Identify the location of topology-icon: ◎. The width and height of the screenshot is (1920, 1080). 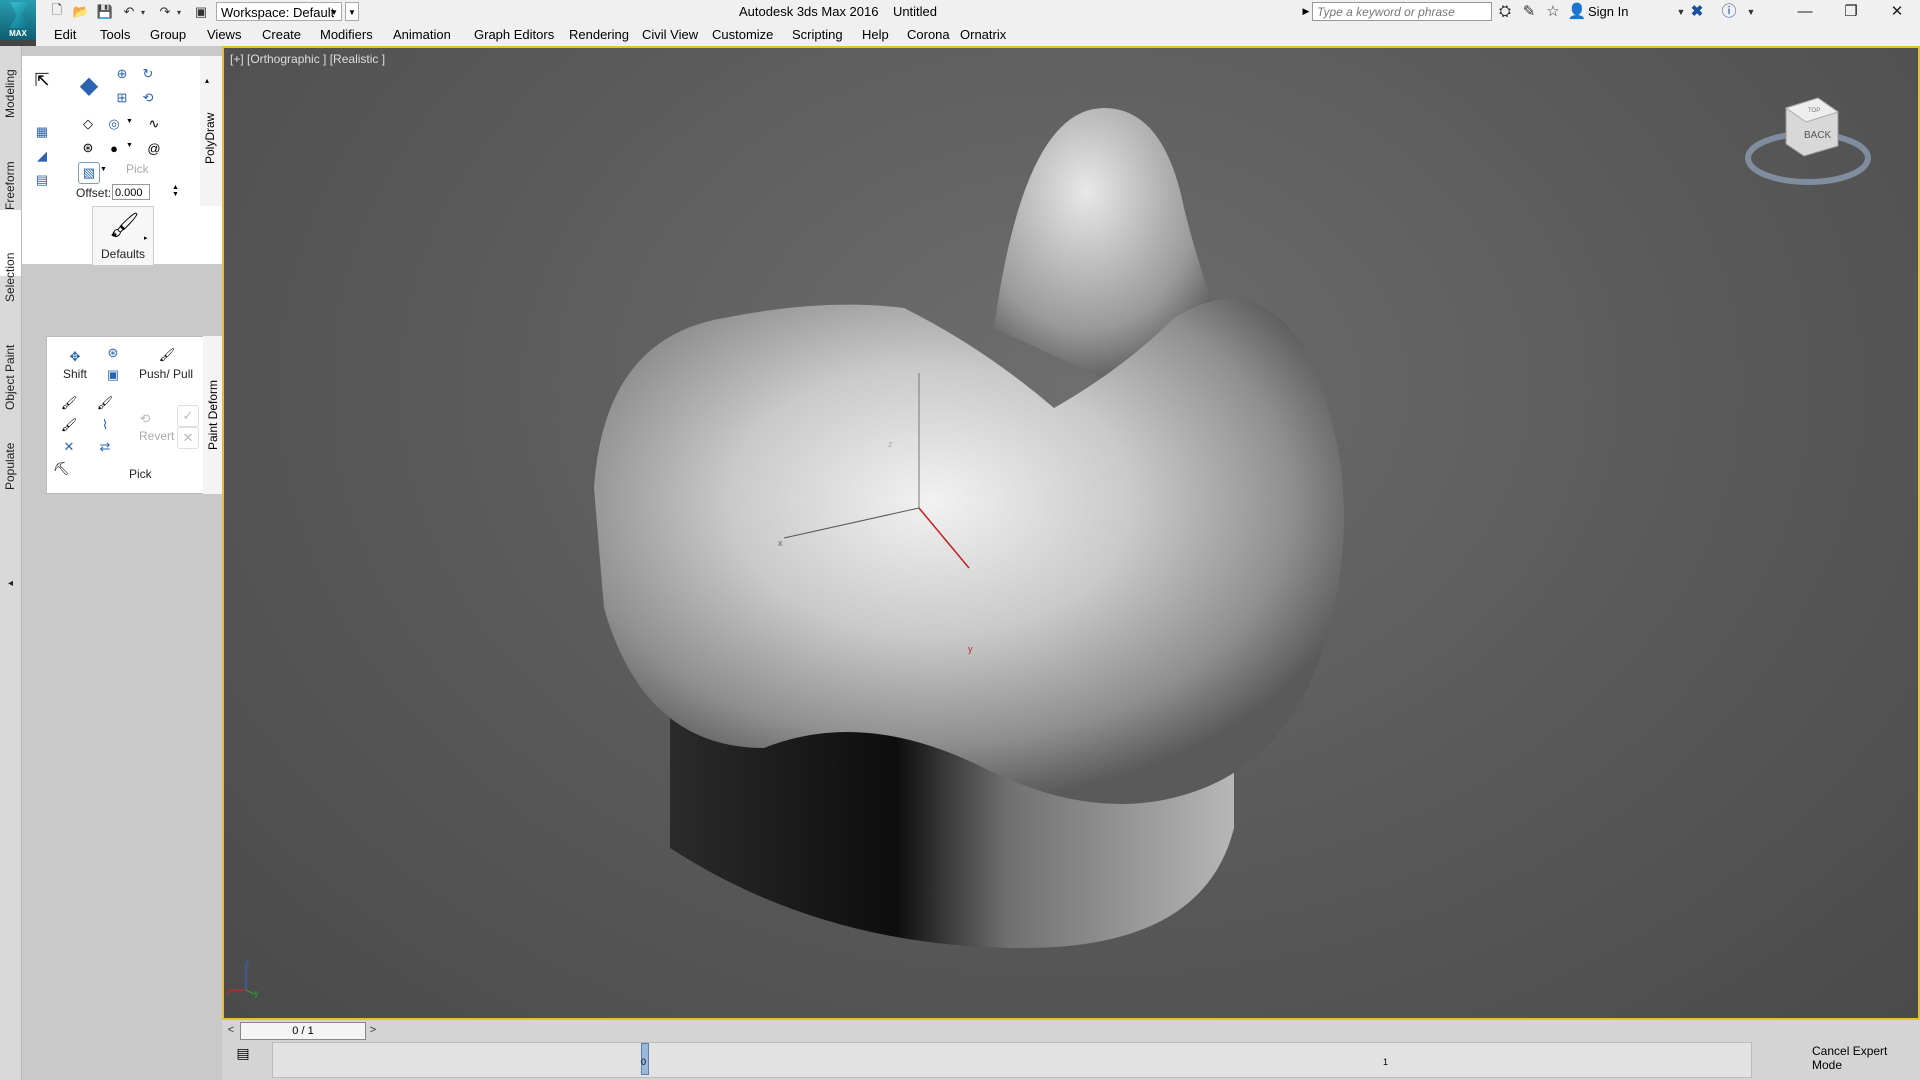
(114, 124).